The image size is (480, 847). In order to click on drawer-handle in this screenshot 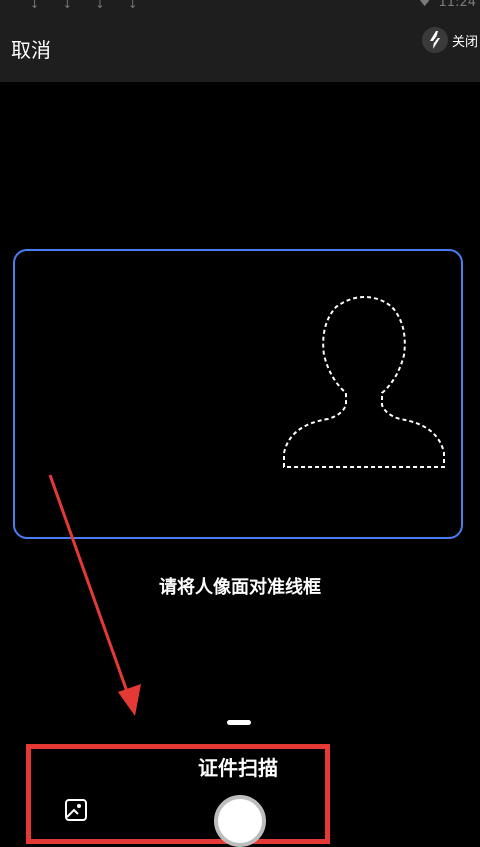, I will do `click(239, 722)`.